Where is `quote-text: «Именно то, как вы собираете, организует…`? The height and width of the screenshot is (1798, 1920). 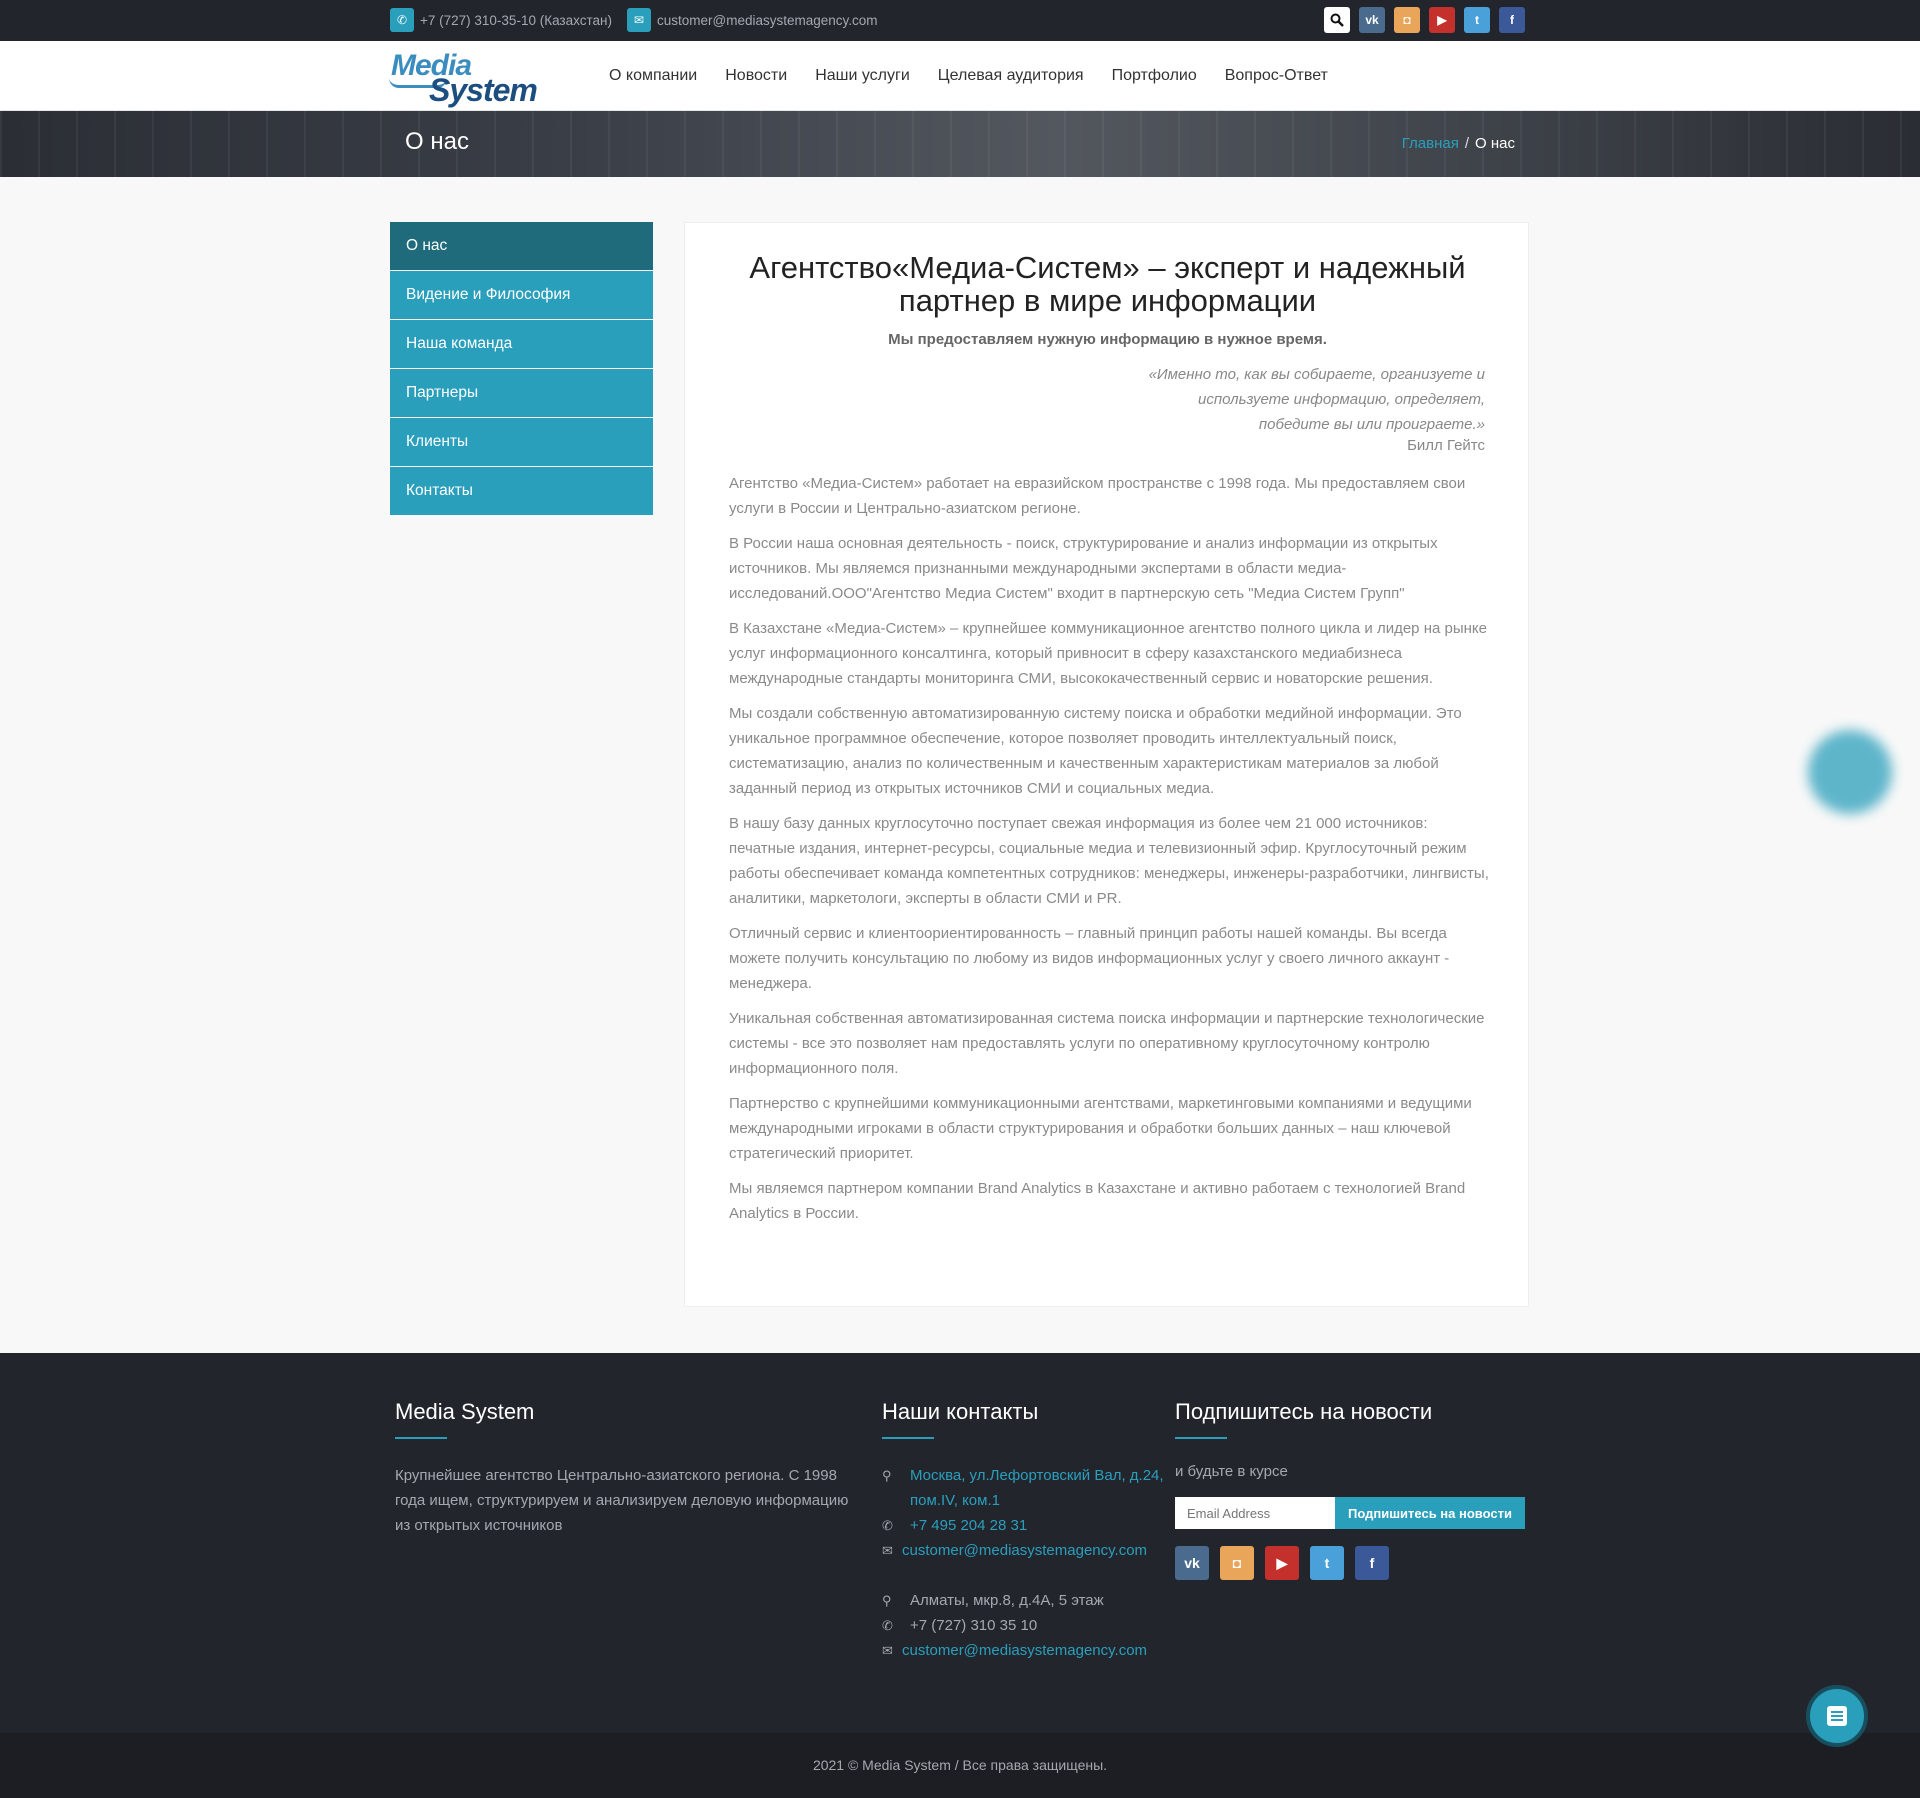 quote-text: «Именно то, как вы собираете, организует… is located at coordinates (1316, 399).